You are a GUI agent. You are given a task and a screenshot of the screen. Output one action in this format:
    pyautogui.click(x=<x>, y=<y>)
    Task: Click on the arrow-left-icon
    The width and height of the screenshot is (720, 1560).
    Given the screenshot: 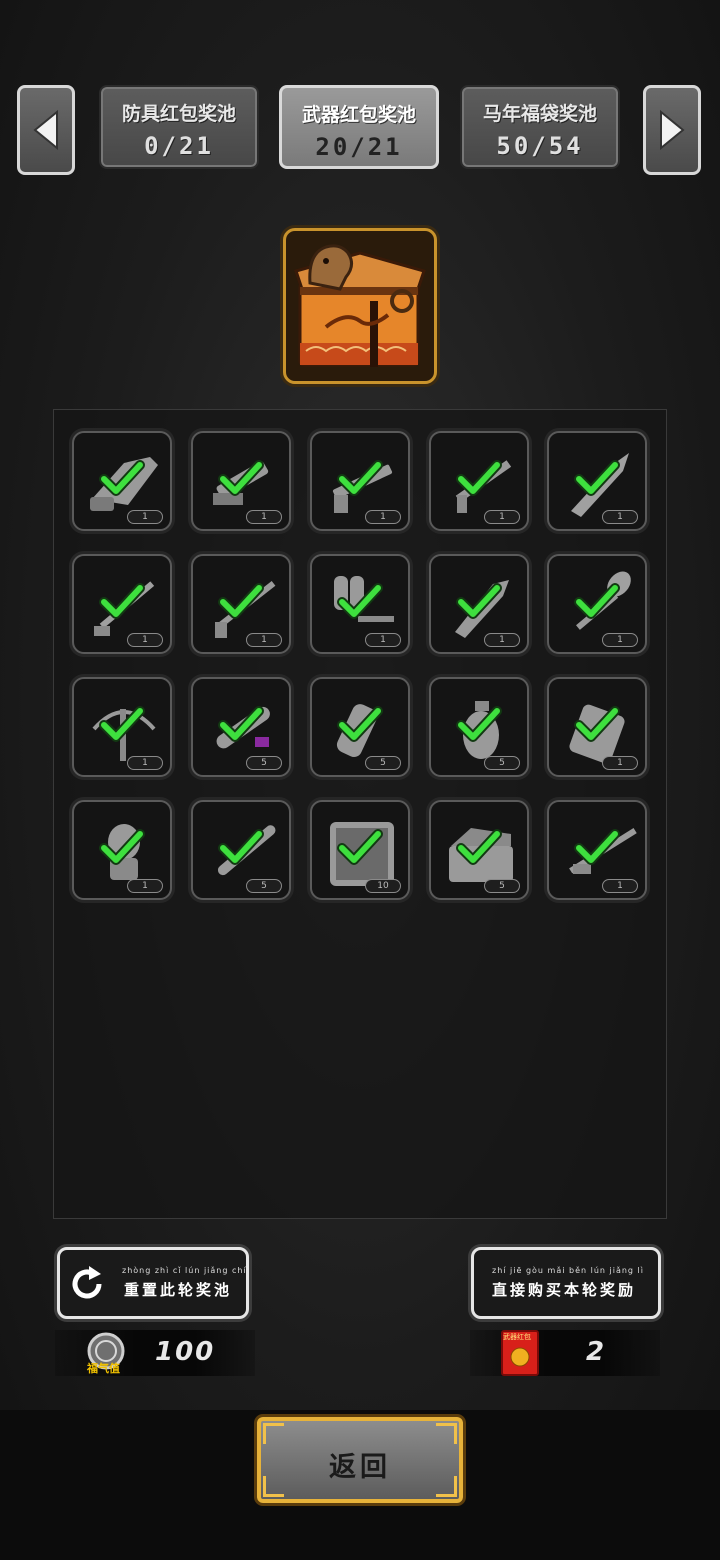 What is the action you would take?
    pyautogui.click(x=45, y=130)
    